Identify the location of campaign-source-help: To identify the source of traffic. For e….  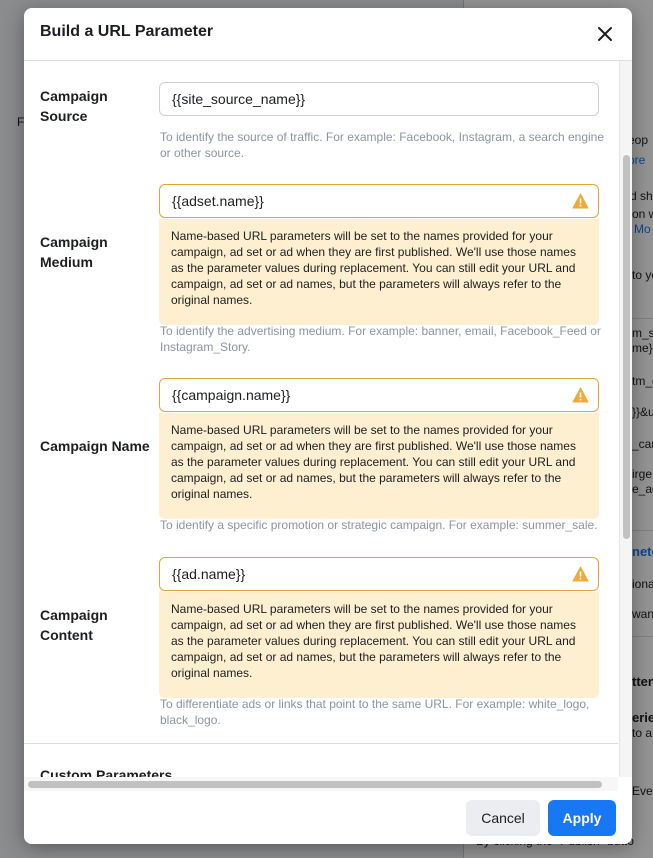
(382, 145).